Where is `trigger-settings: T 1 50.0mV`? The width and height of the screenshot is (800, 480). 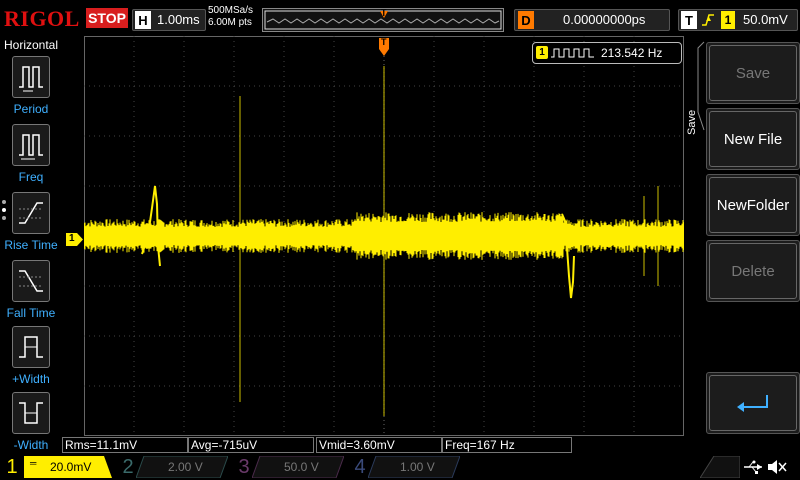 trigger-settings: T 1 50.0mV is located at coordinates (738, 20).